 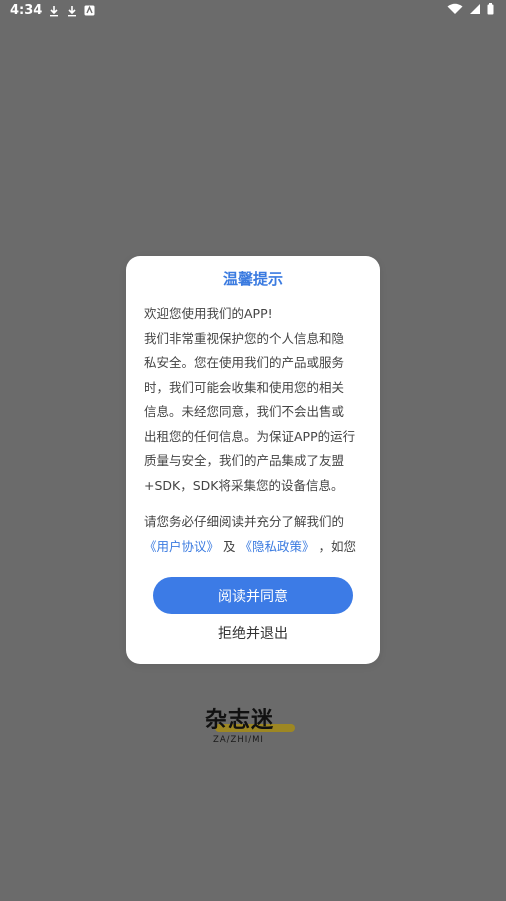 What do you see at coordinates (253, 633) in the screenshot?
I see `reject-button: 拒绝并退出` at bounding box center [253, 633].